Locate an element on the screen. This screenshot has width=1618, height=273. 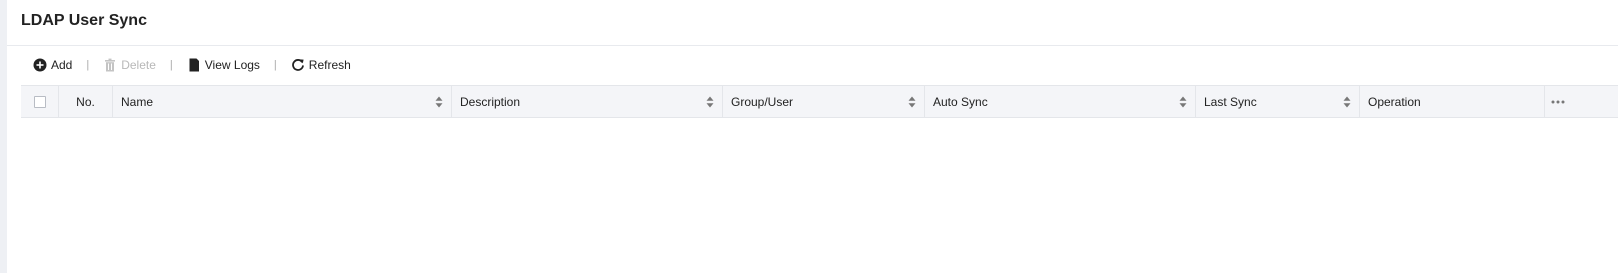
column-header-auto-sync: Auto Sync is located at coordinates (1060, 101).